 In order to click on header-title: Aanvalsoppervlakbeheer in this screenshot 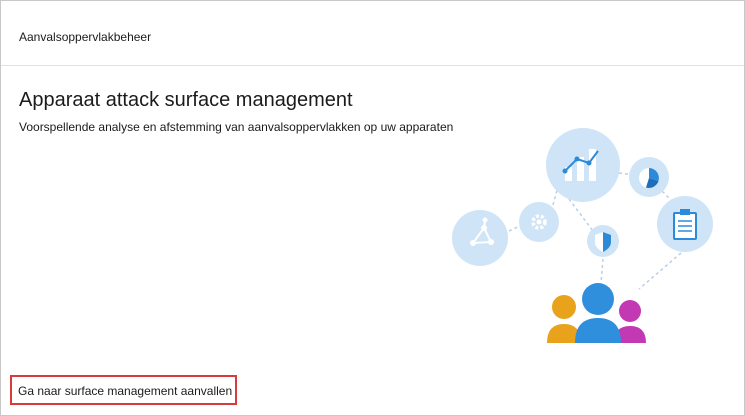, I will do `click(85, 37)`.